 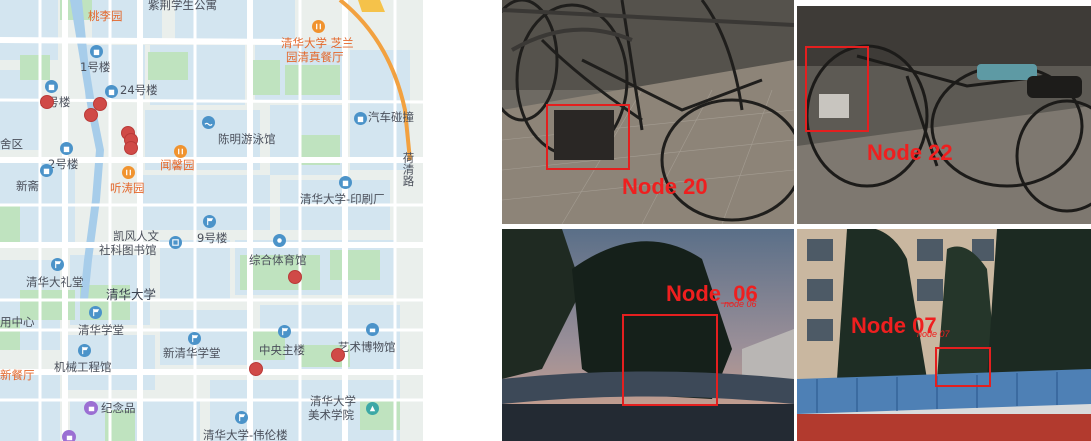 I want to click on map-label-meishu-1: 清华大学, so click(x=333, y=401).